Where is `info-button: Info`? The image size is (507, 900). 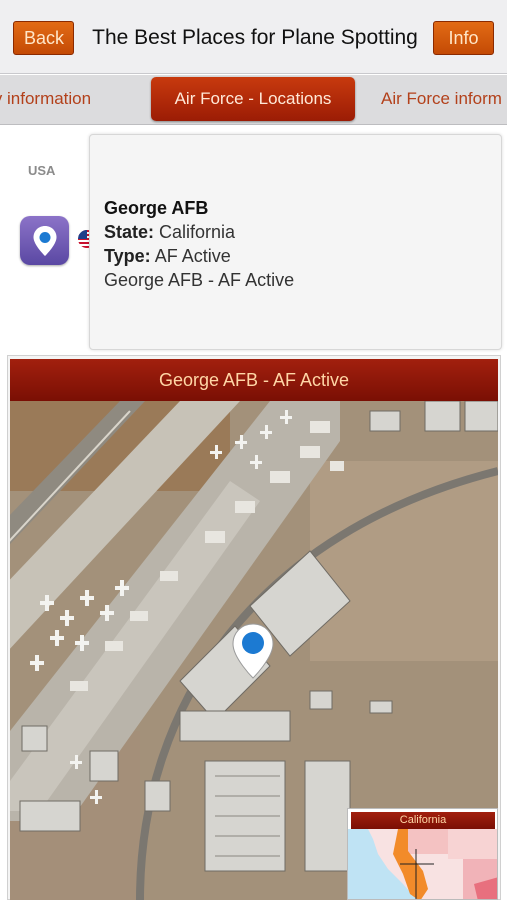 info-button: Info is located at coordinates (463, 38).